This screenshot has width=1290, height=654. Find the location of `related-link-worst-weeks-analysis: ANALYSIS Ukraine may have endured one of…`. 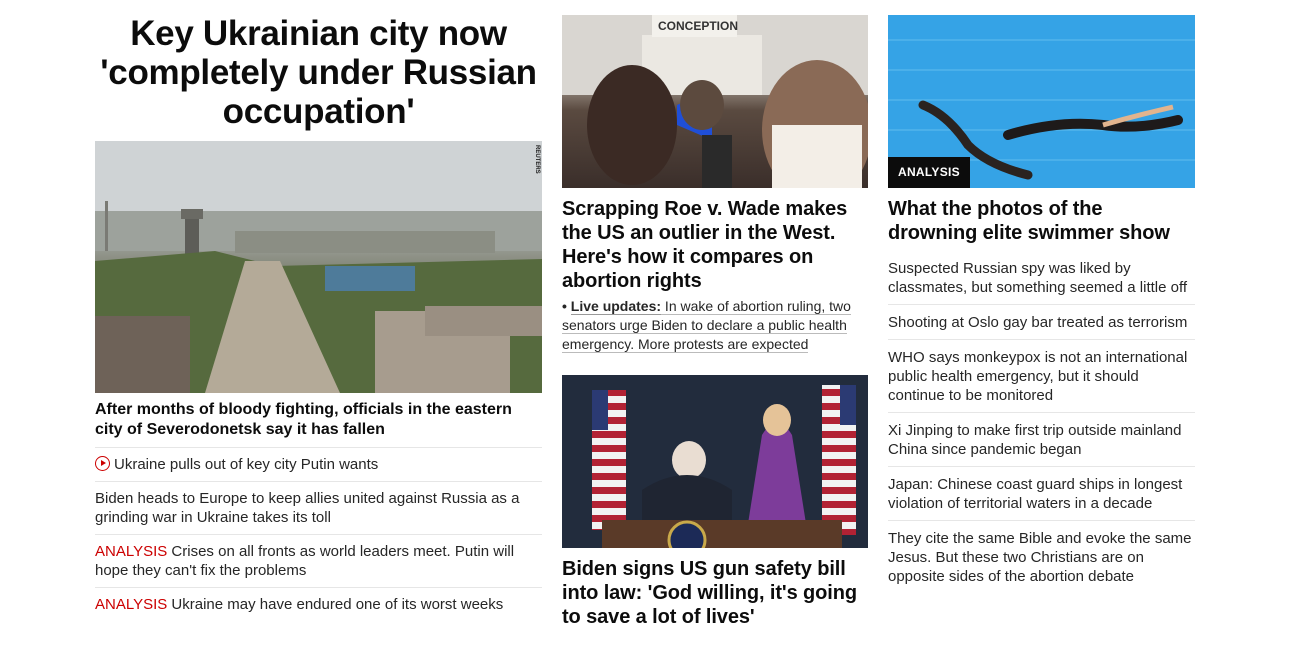

related-link-worst-weeks-analysis: ANALYSIS Ukraine may have endured one of… is located at coordinates (318, 604).